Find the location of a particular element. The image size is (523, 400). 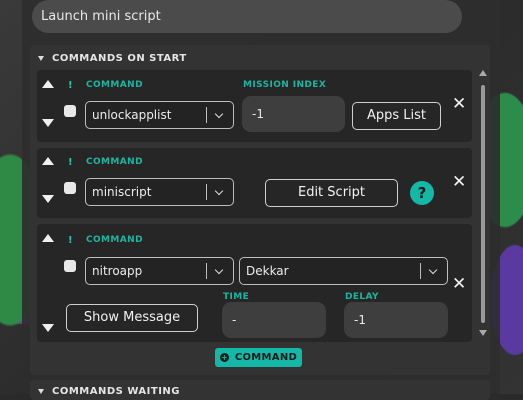

add-command-button: + COMMAND is located at coordinates (258, 357).